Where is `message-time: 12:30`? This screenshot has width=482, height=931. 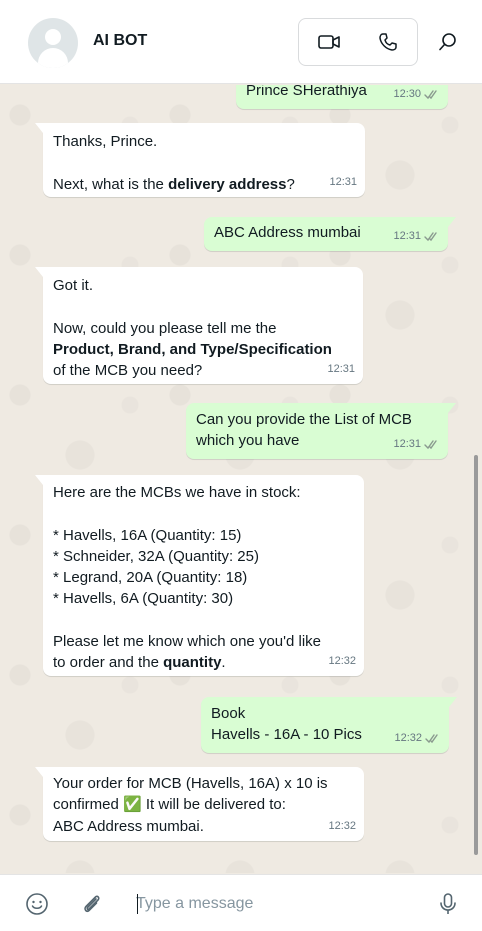
message-time: 12:30 is located at coordinates (407, 93).